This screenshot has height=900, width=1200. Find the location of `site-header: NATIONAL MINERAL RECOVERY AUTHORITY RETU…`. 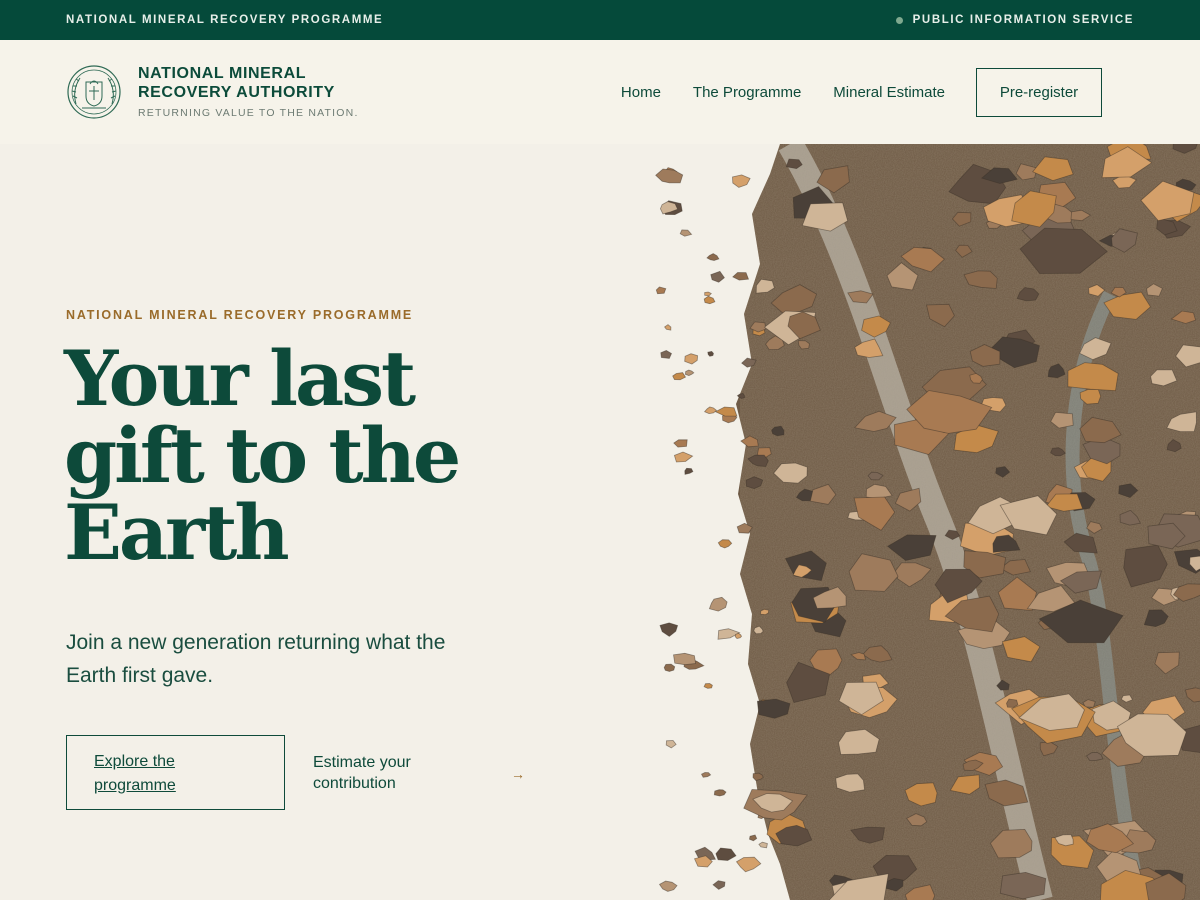

site-header: NATIONAL MINERAL RECOVERY AUTHORITY RETU… is located at coordinates (600, 92).